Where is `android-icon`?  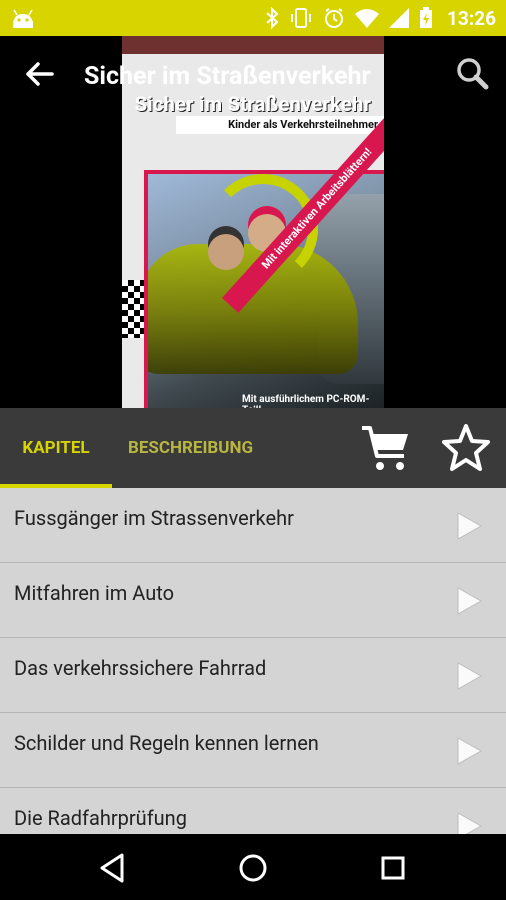 android-icon is located at coordinates (23, 18).